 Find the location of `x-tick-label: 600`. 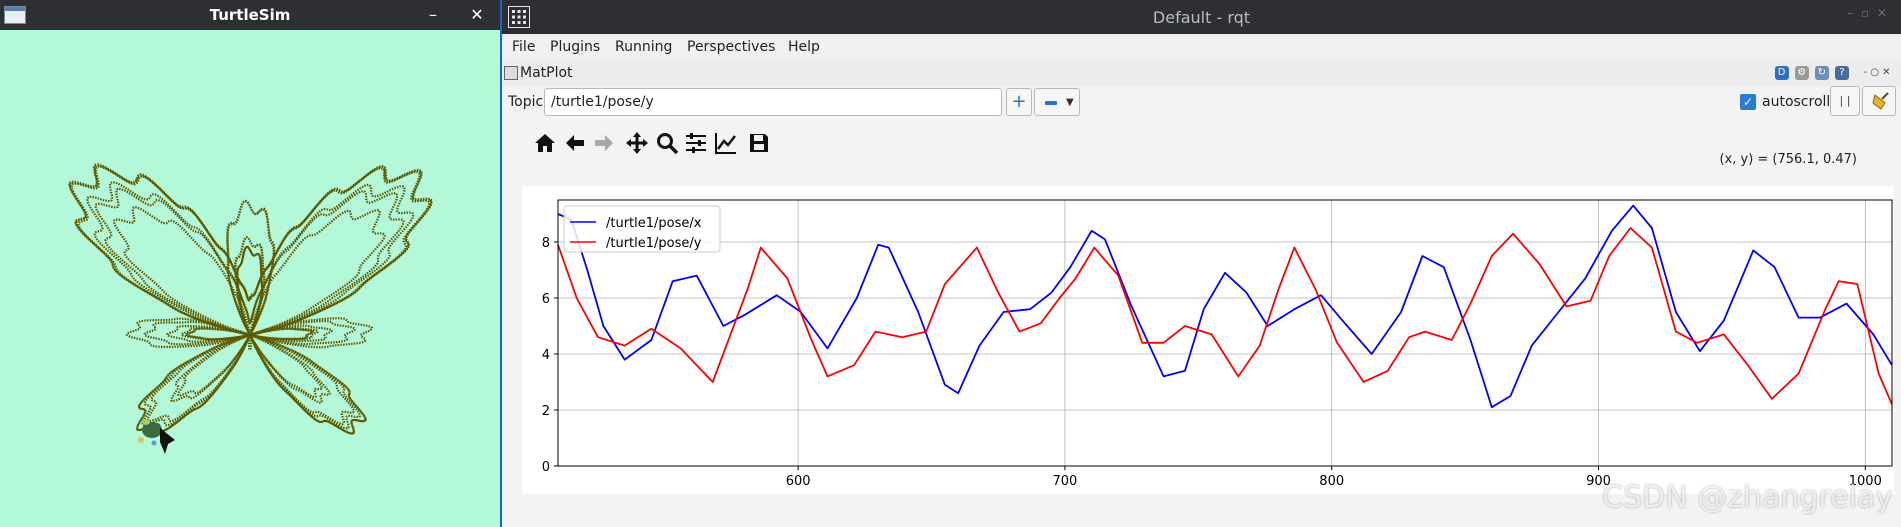

x-tick-label: 600 is located at coordinates (798, 481).